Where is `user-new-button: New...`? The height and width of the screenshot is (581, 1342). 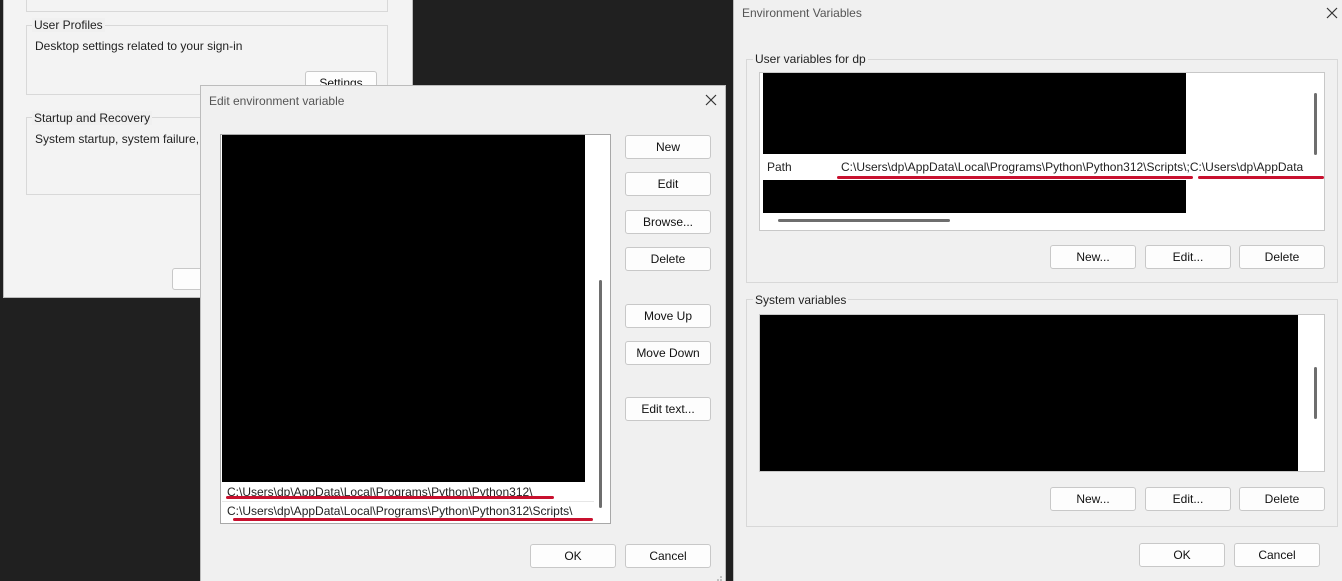
user-new-button: New... is located at coordinates (1093, 257).